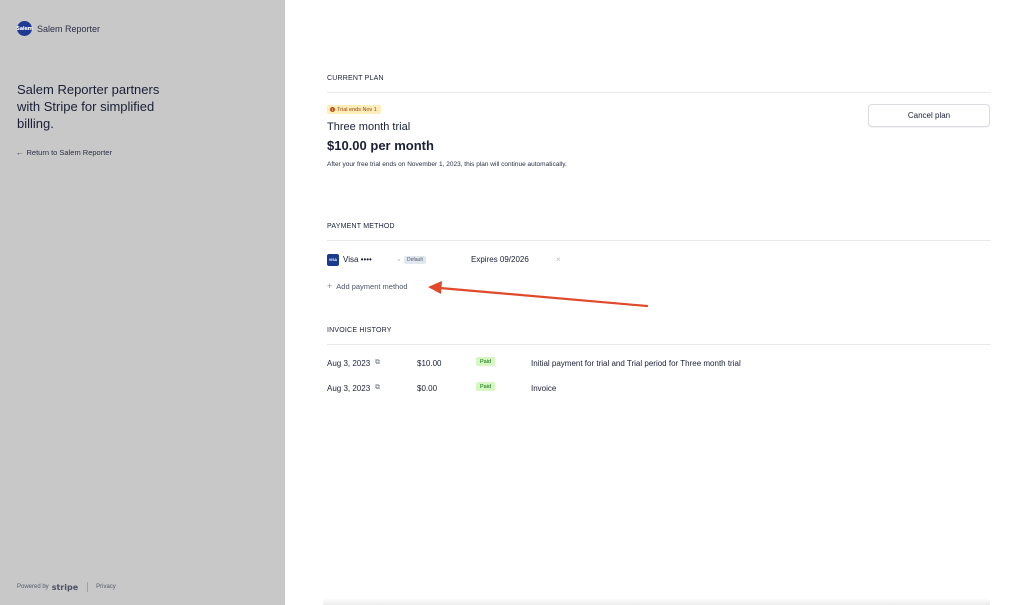 The width and height of the screenshot is (1024, 605). What do you see at coordinates (88, 587) in the screenshot?
I see `footer-divider` at bounding box center [88, 587].